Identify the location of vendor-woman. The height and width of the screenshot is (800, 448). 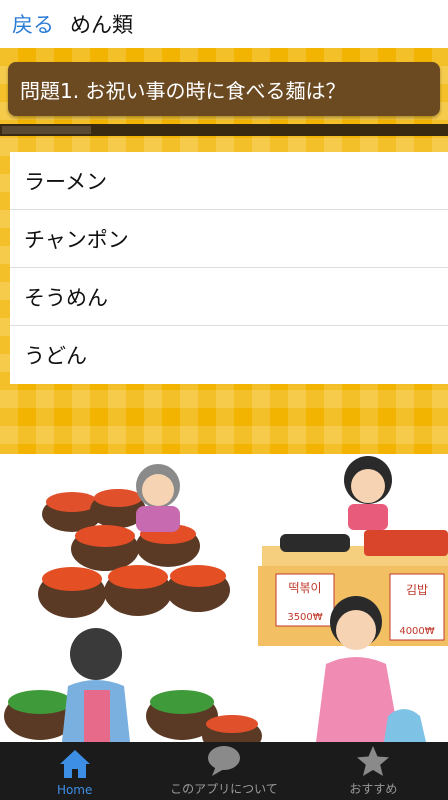
(368, 493).